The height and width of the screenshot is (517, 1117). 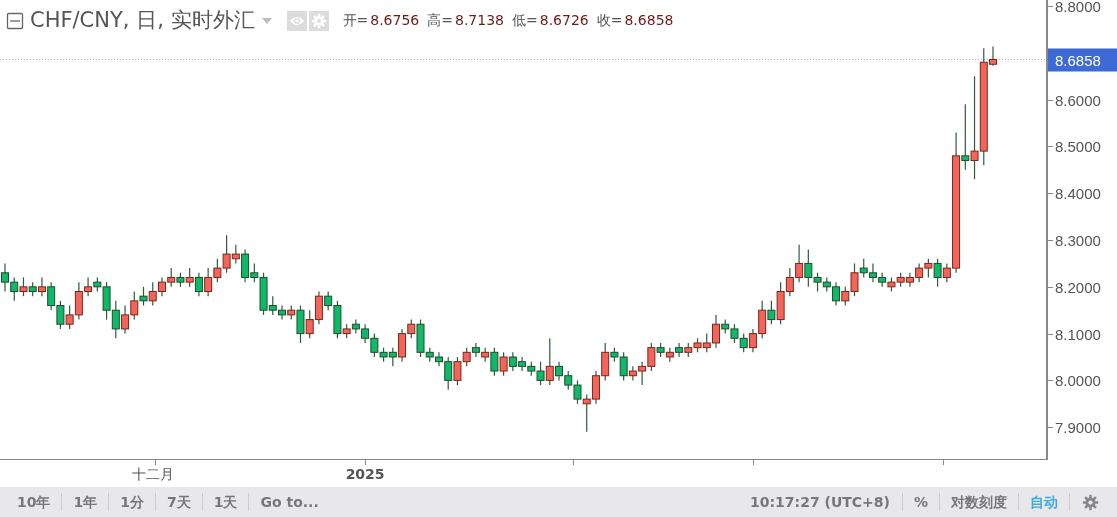 What do you see at coordinates (649, 20) in the screenshot?
I see `price-value: 8.6858` at bounding box center [649, 20].